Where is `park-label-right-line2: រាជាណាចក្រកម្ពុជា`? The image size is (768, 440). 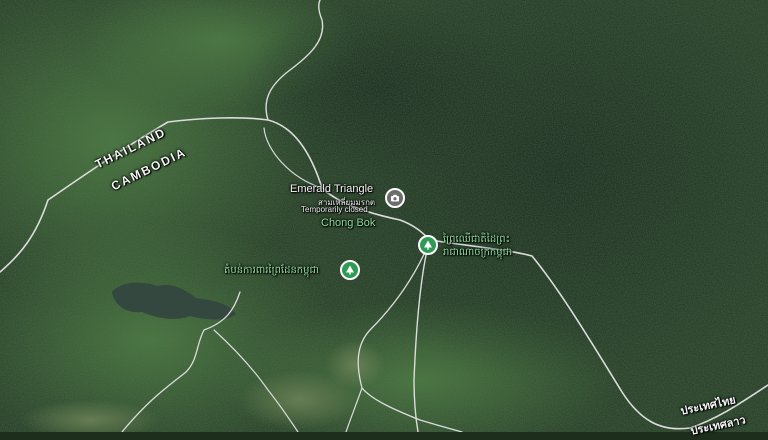
park-label-right-line2: រាជាណាចក្រកម្ពុជា is located at coordinates (477, 252).